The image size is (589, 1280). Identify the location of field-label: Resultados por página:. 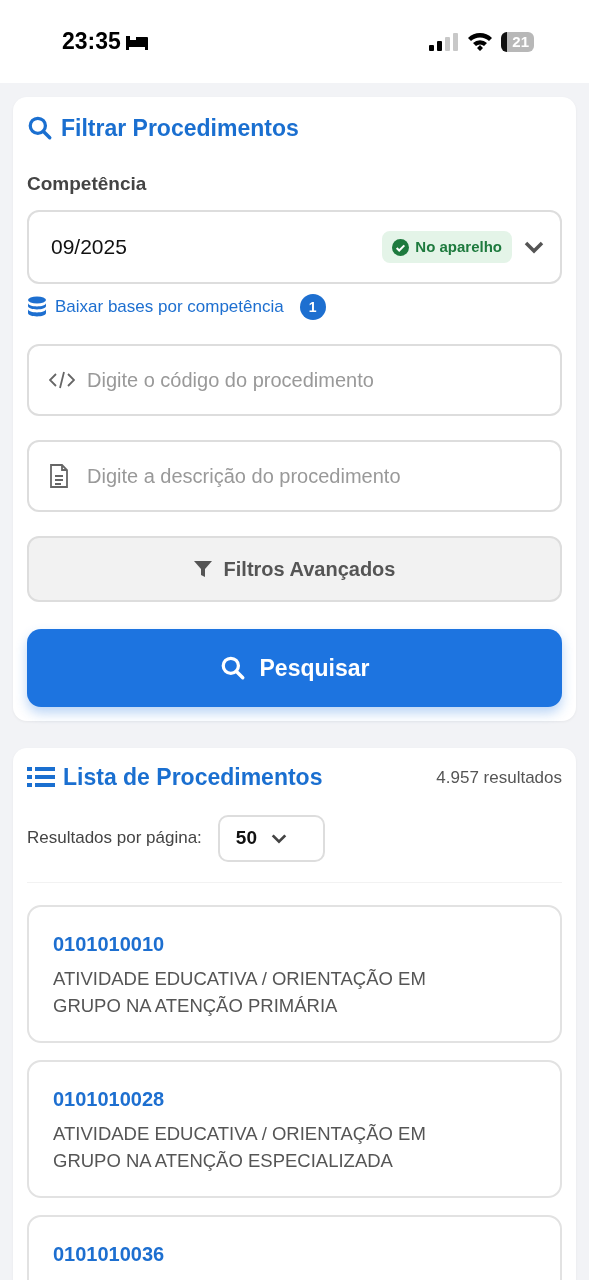
(114, 838).